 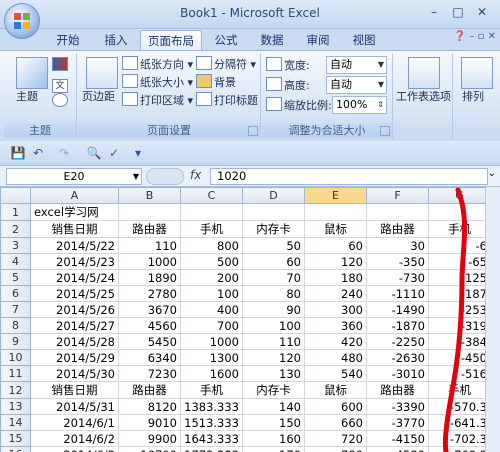 What do you see at coordinates (211, 341) in the screenshot?
I see `cell-c9: 1000` at bounding box center [211, 341].